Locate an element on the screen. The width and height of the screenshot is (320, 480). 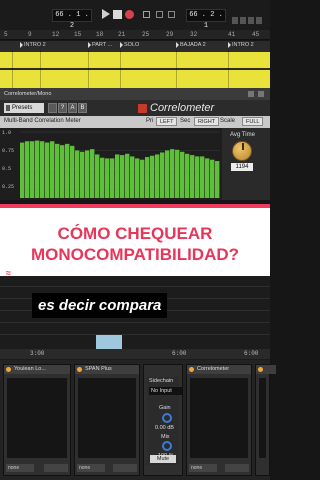
correlation-graph: 1.0 0.75 0.5 0.25 is located at coordinates (111, 164).